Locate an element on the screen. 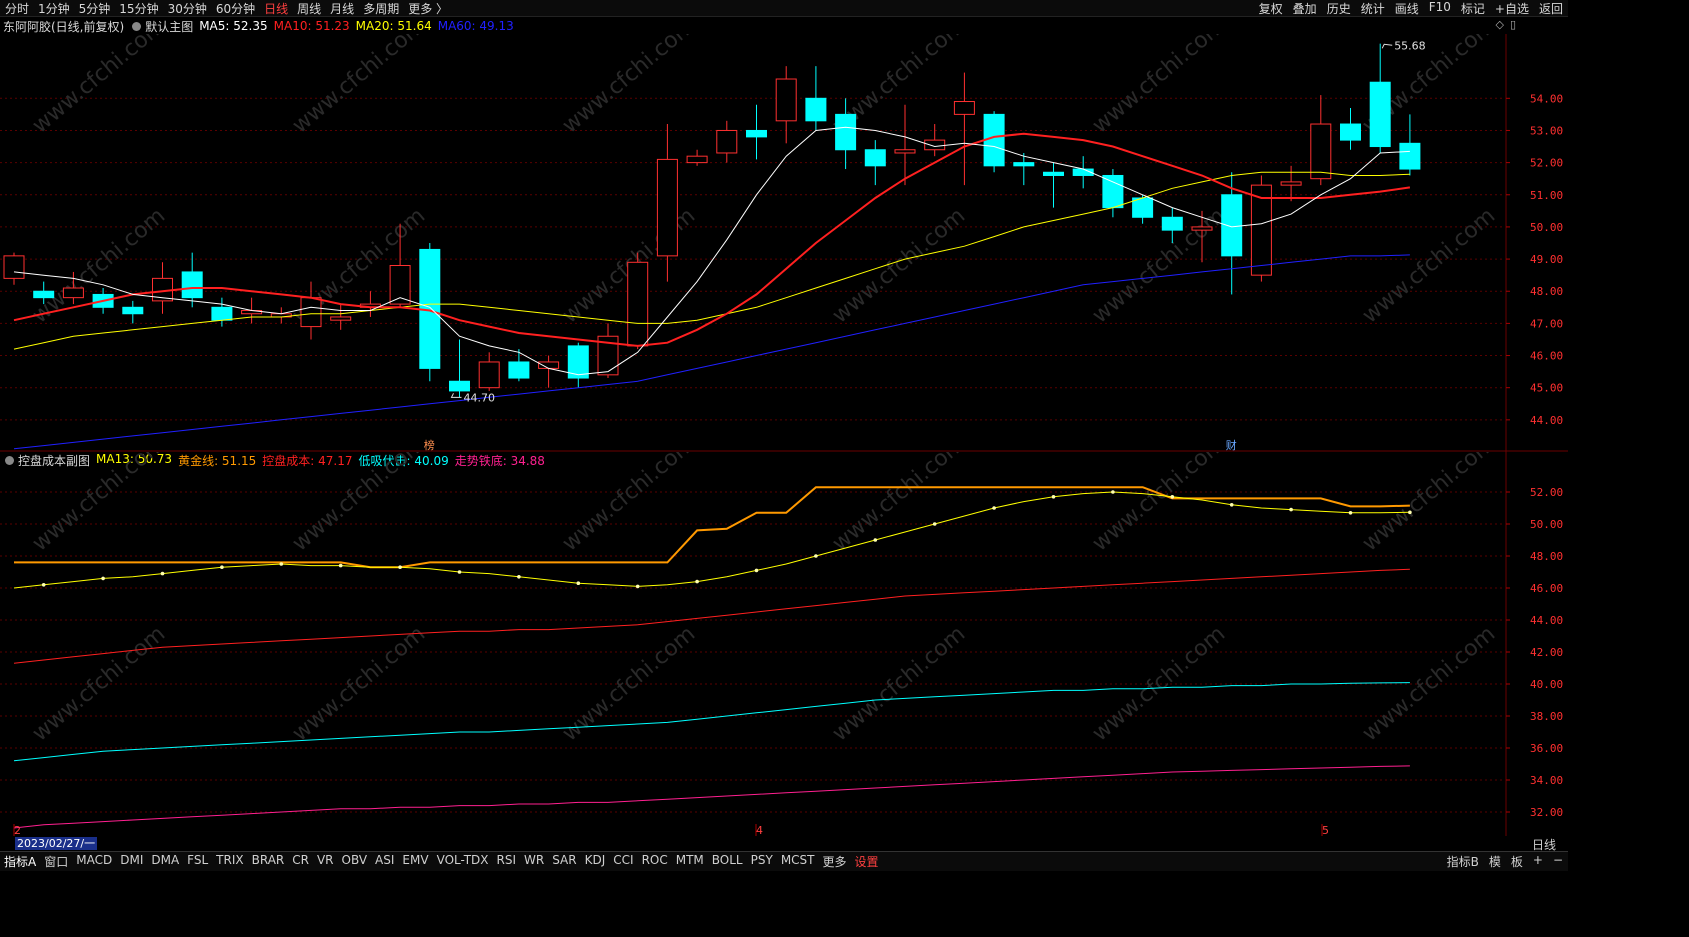 The width and height of the screenshot is (1689, 937). indicator-tab: CCI is located at coordinates (623, 861).